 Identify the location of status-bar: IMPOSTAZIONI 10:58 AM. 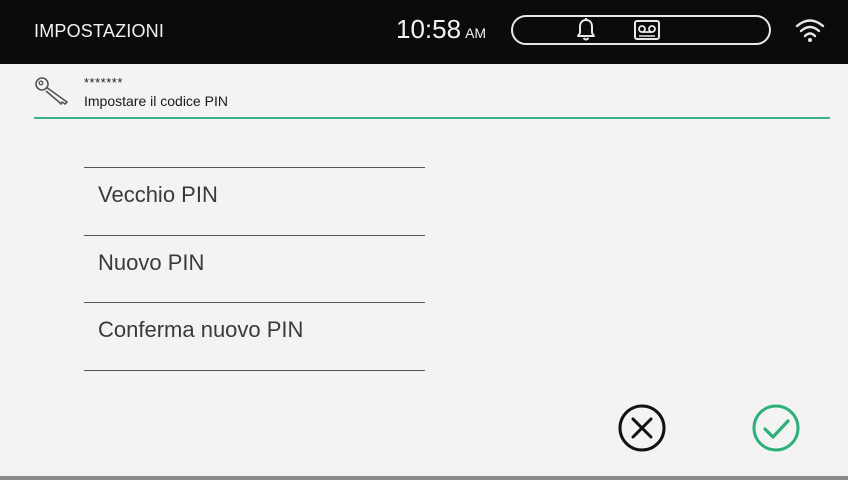
(424, 32).